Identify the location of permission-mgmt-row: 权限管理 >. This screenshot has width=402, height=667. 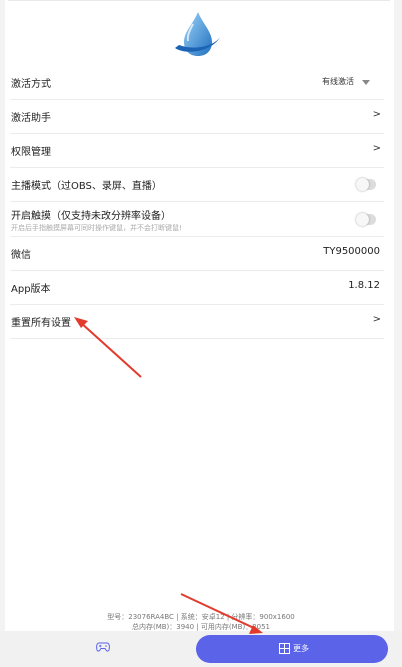
(197, 151).